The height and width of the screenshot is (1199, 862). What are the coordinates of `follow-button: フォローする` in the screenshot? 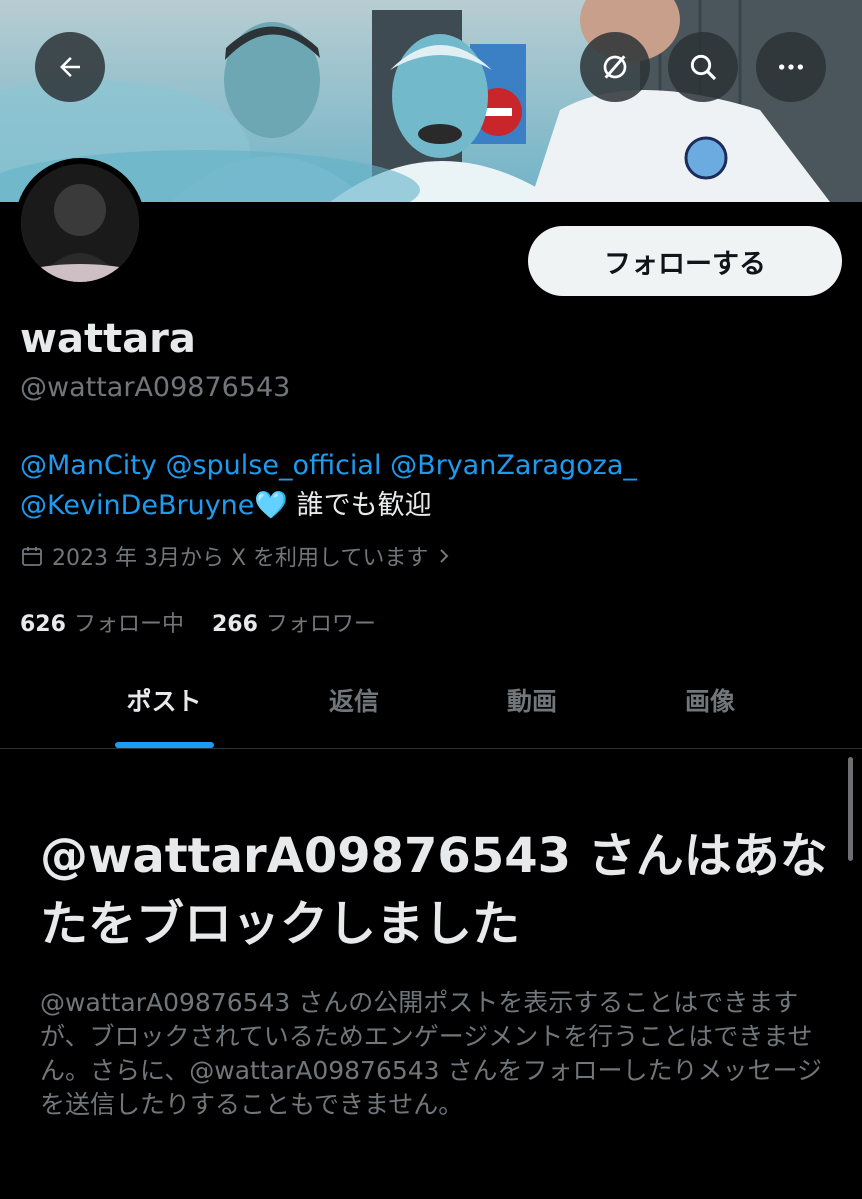 It's located at (685, 261).